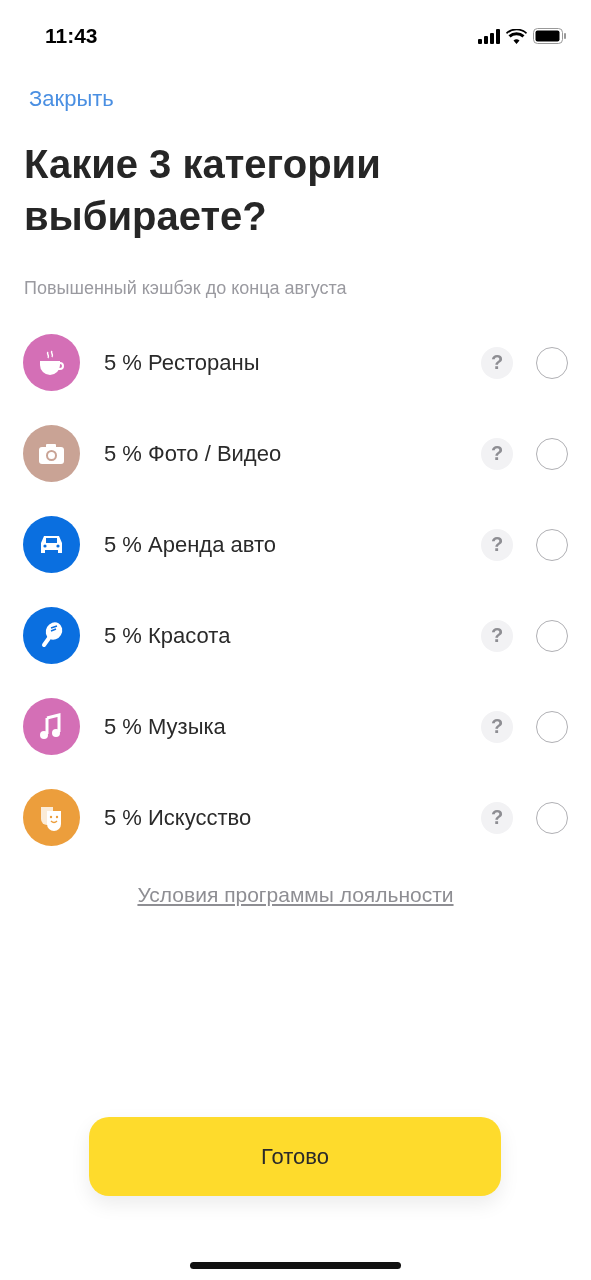  I want to click on battery-icon, so click(550, 36).